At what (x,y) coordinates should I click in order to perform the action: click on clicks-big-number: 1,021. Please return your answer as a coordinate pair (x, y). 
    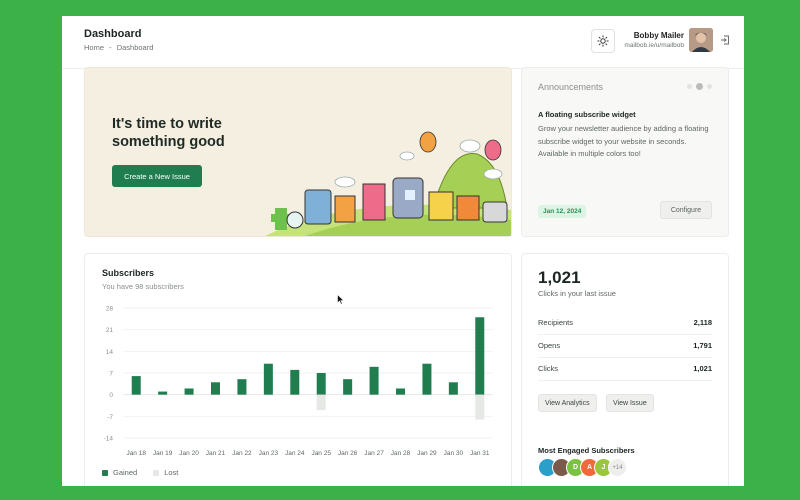
    Looking at the image, I should click on (559, 277).